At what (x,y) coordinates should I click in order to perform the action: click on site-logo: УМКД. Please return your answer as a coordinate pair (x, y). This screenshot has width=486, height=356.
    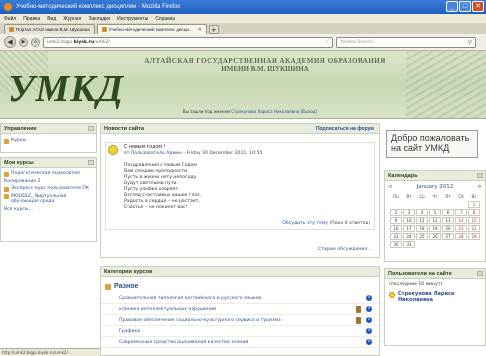
    Looking at the image, I should click on (66, 89).